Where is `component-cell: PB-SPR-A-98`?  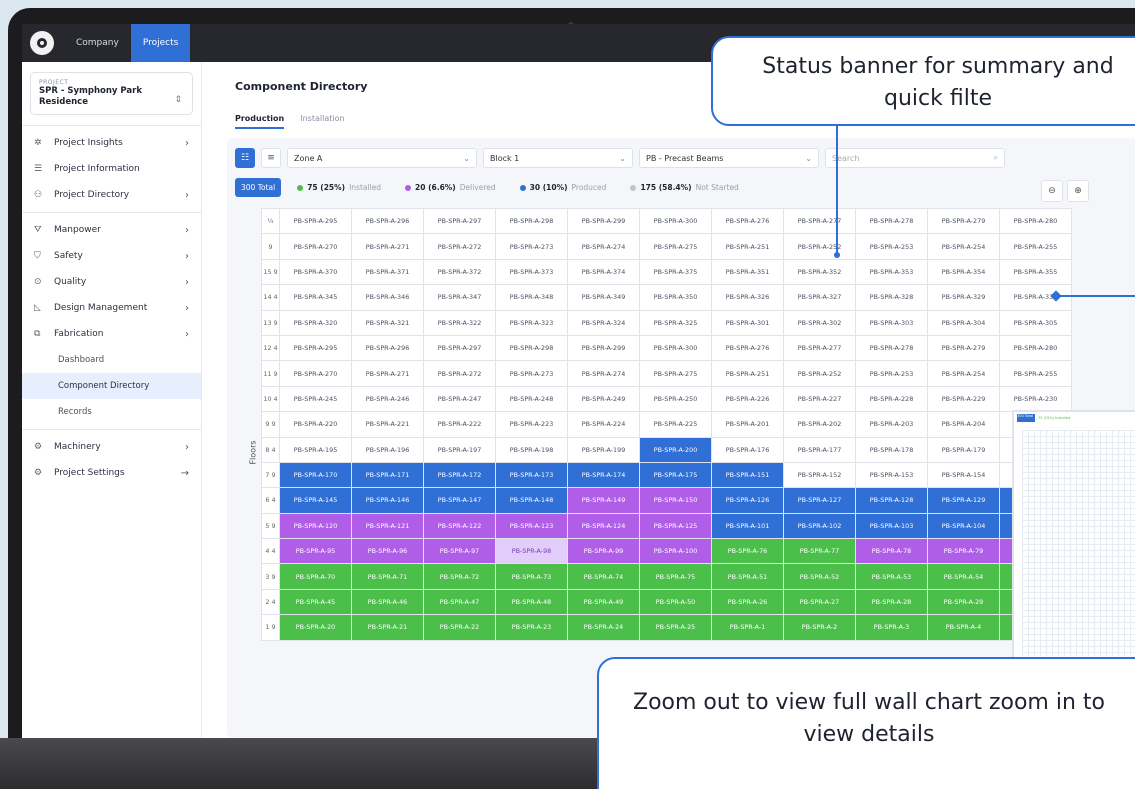 component-cell: PB-SPR-A-98 is located at coordinates (531, 551).